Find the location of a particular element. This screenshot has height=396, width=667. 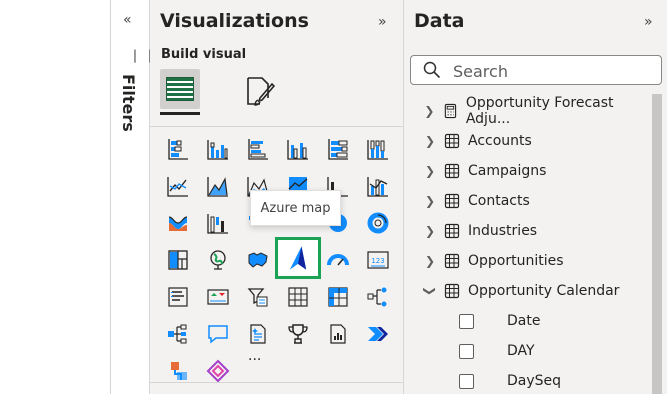

field-item-label: Date is located at coordinates (524, 321).